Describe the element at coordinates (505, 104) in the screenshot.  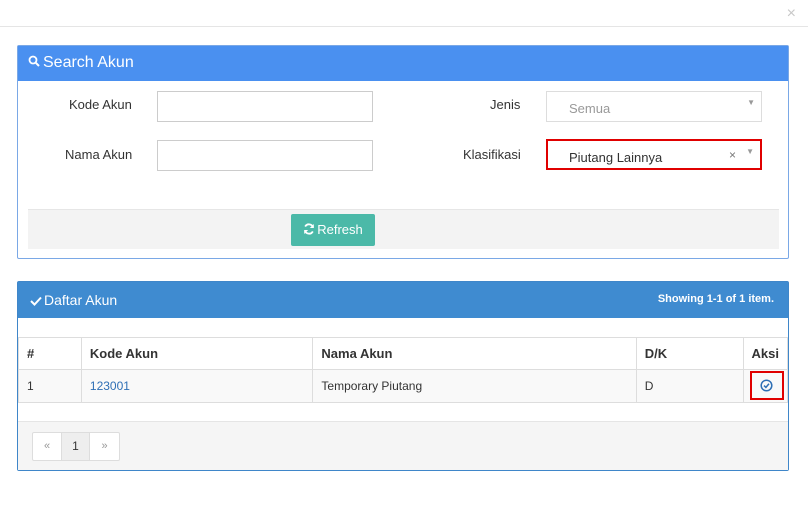
I see `jenis-label: Jenis` at that location.